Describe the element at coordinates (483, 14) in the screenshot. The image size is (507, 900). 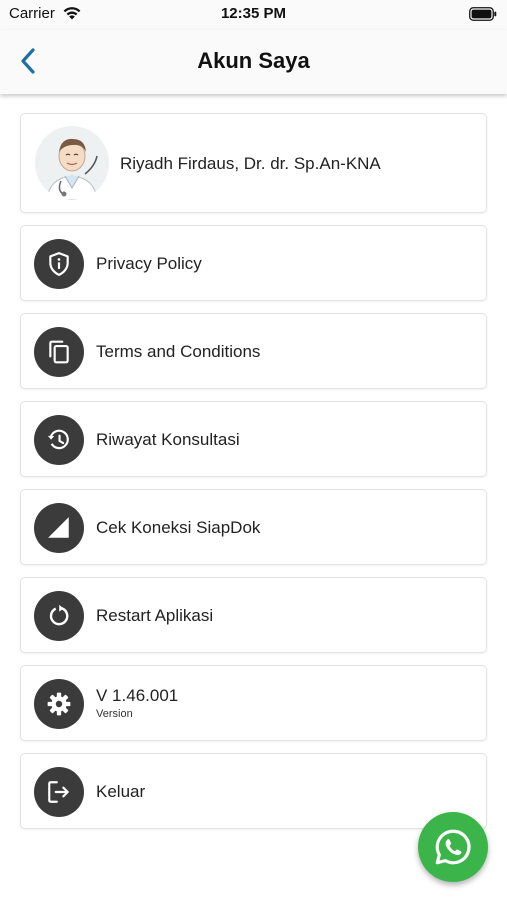
I see `battery-icon` at that location.